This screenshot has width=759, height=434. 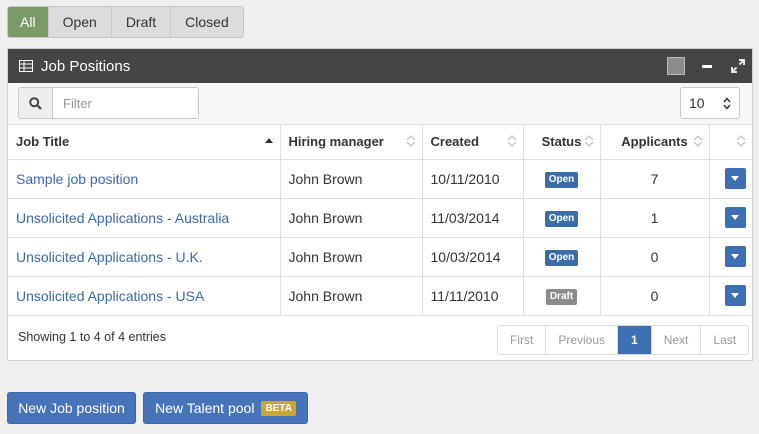 I want to click on page-size-select: 10, so click(x=710, y=103).